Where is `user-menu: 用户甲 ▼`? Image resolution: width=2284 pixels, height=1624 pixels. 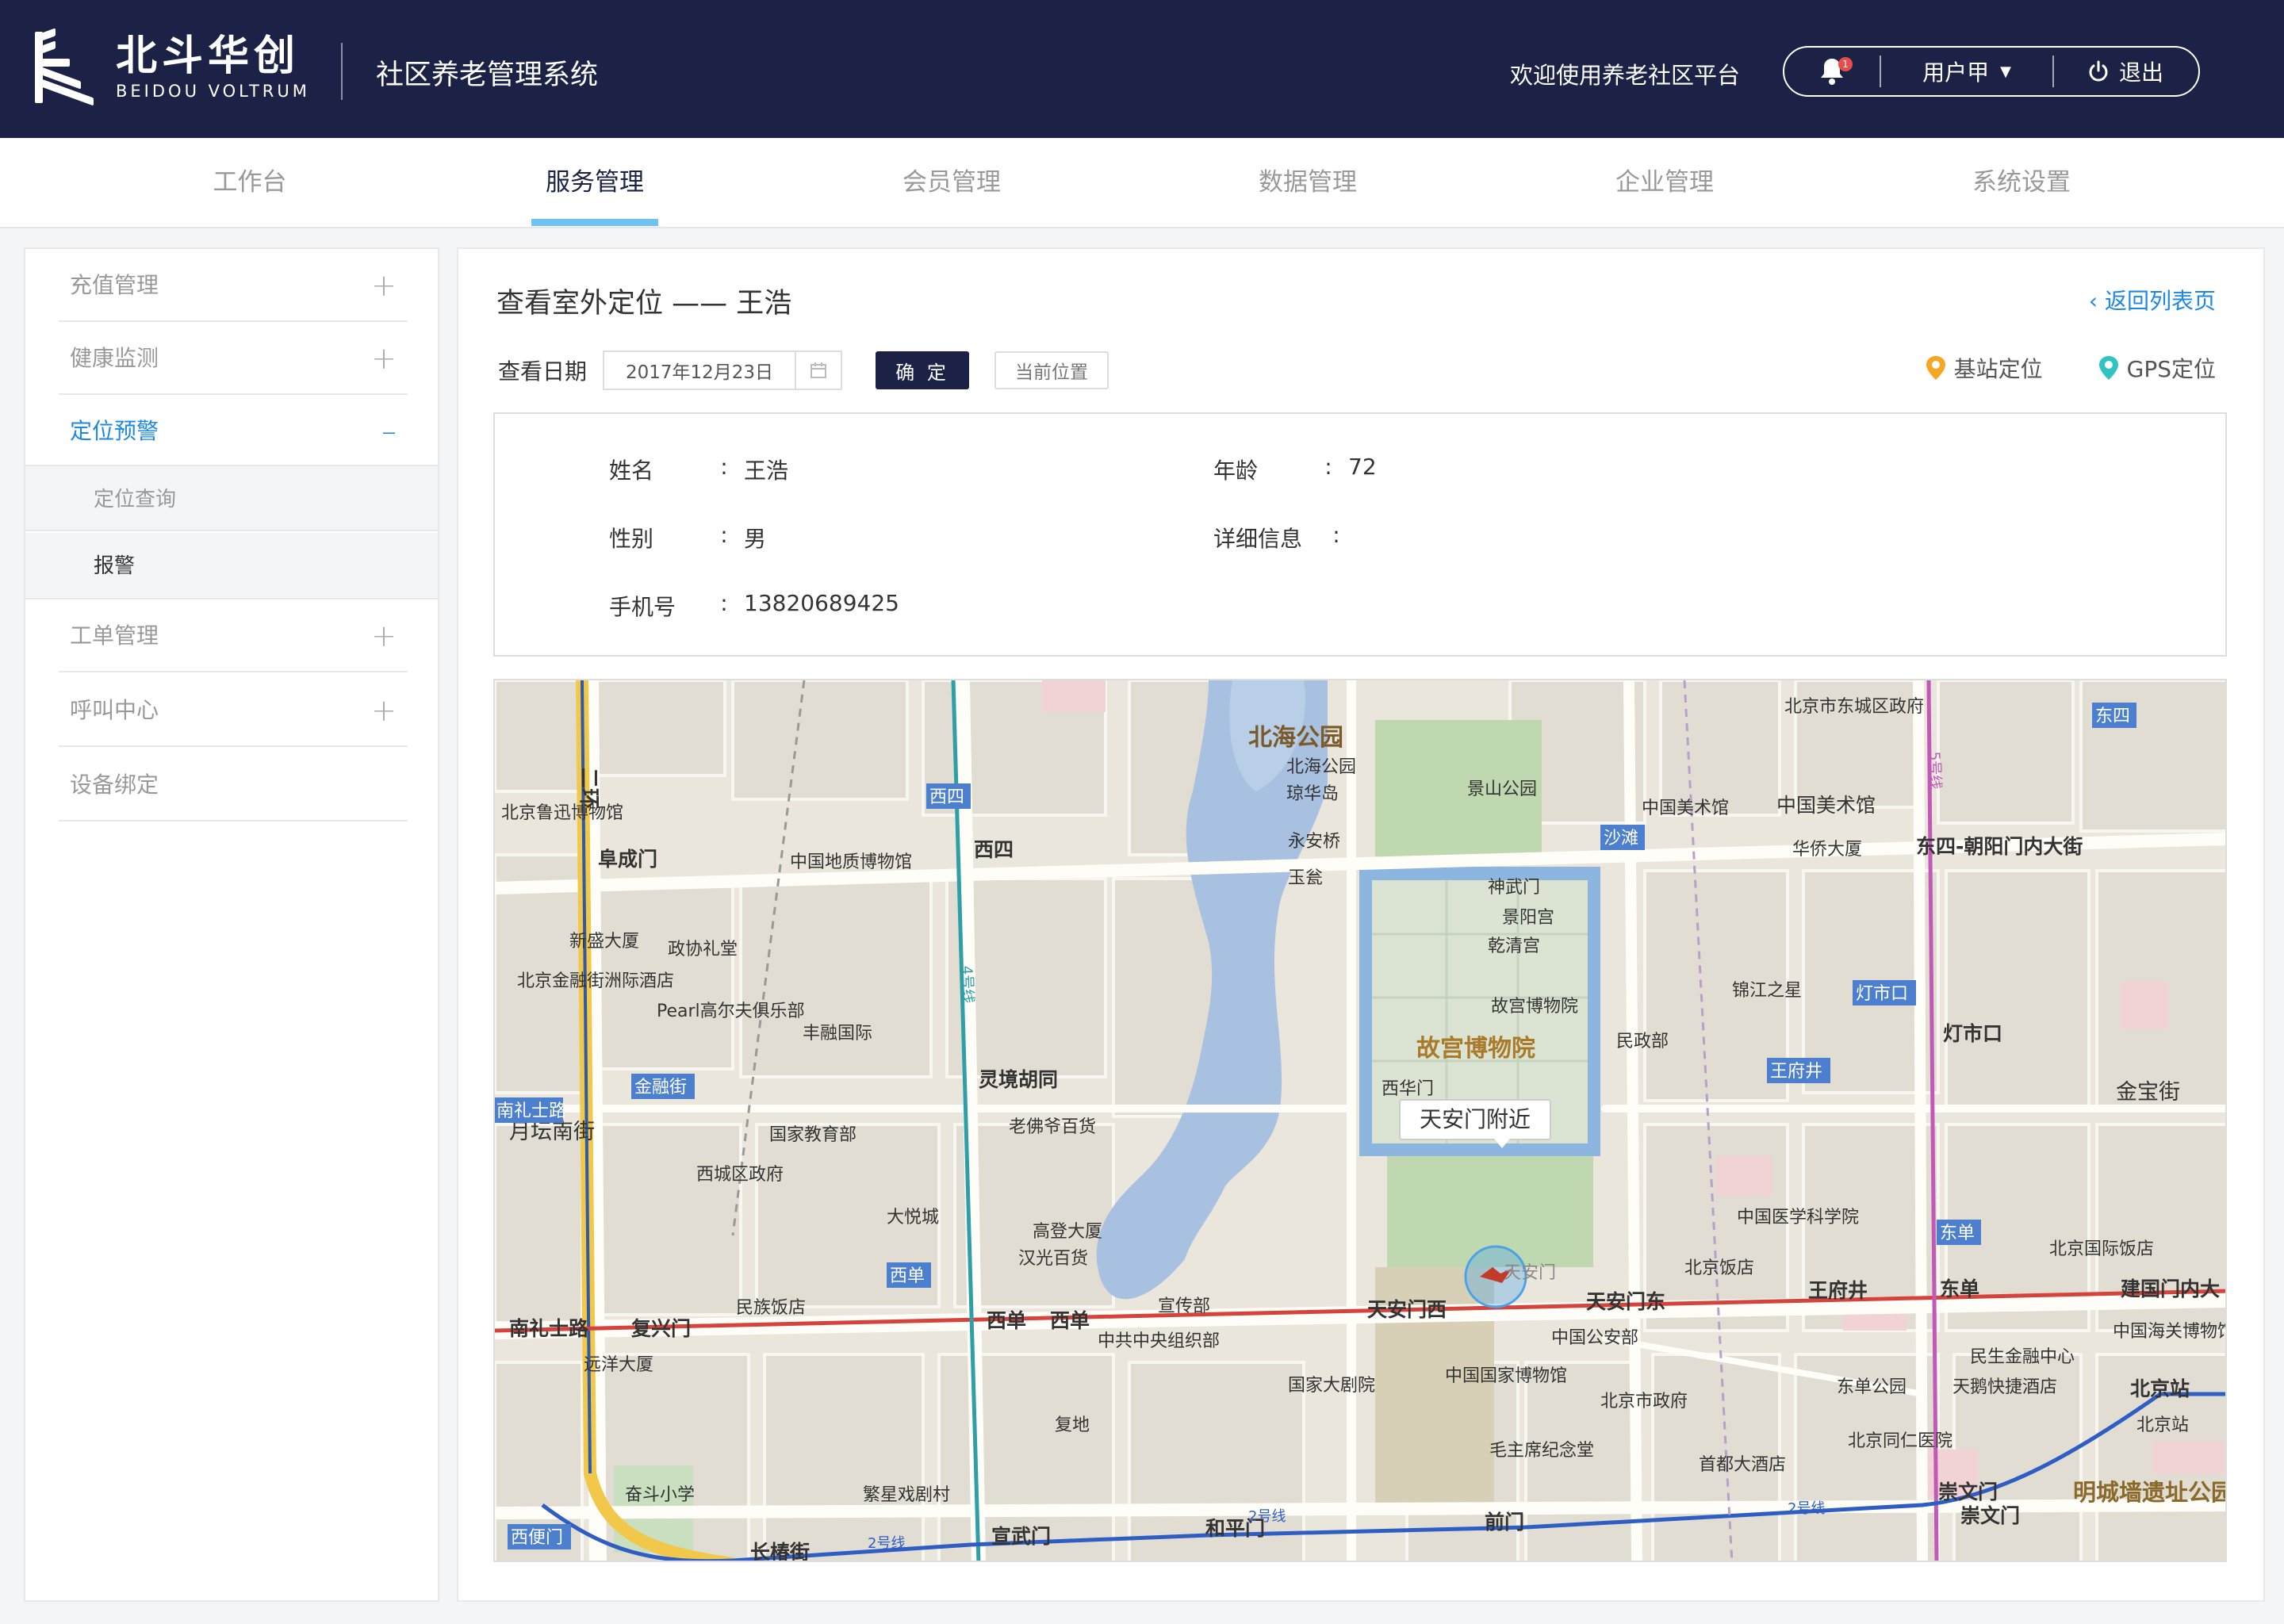
user-menu: 用户甲 ▼ is located at coordinates (1966, 71).